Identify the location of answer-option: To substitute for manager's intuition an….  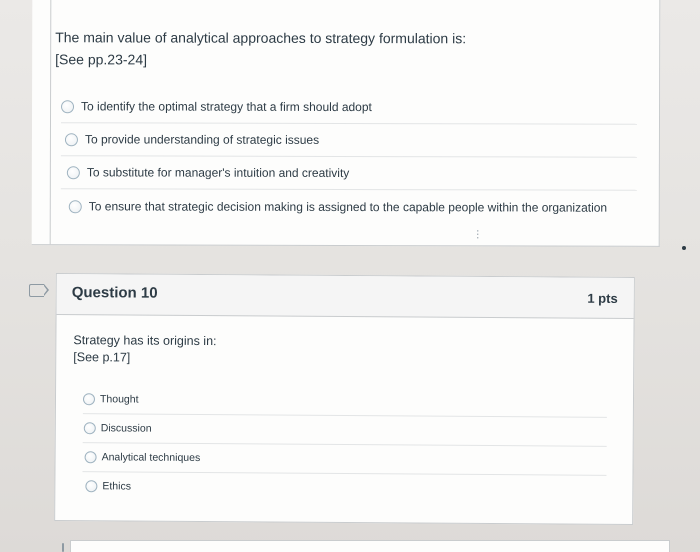
(348, 172).